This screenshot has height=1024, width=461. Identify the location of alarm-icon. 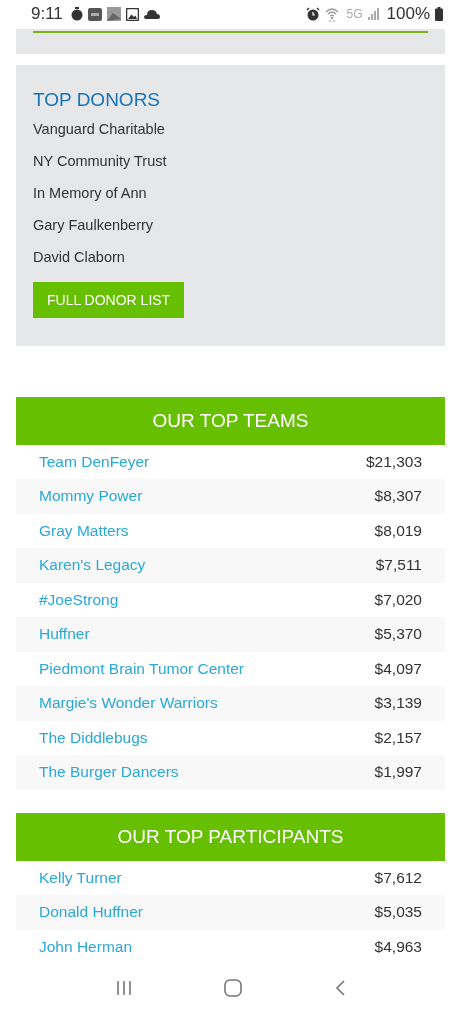
(312, 14).